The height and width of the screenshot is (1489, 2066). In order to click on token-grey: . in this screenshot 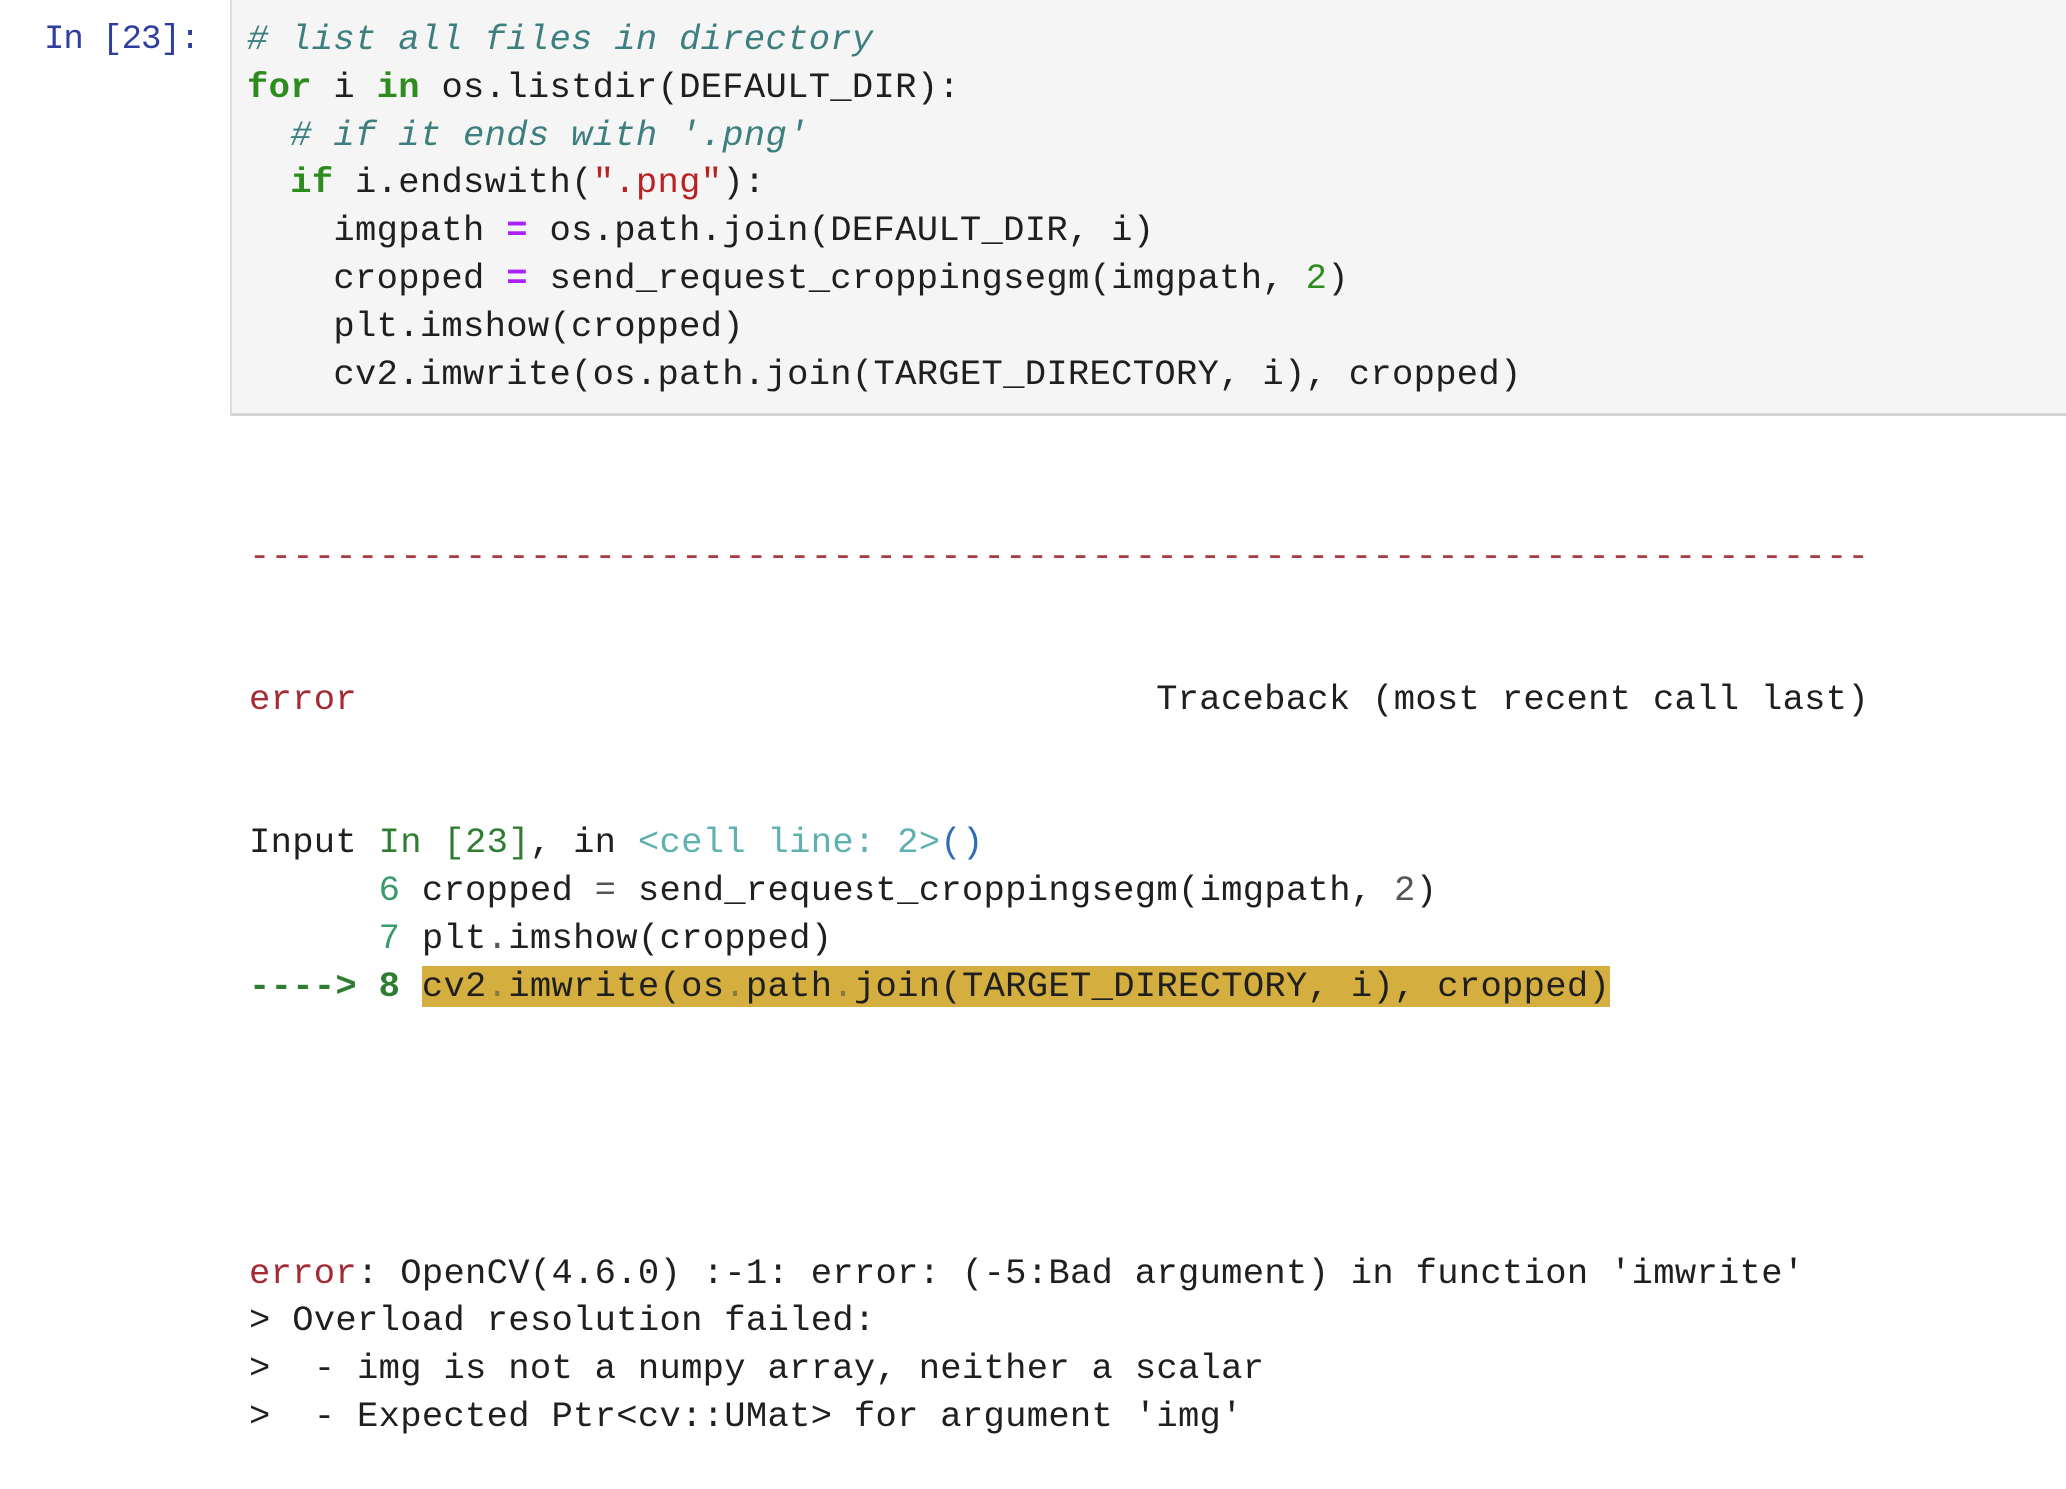, I will do `click(497, 938)`.